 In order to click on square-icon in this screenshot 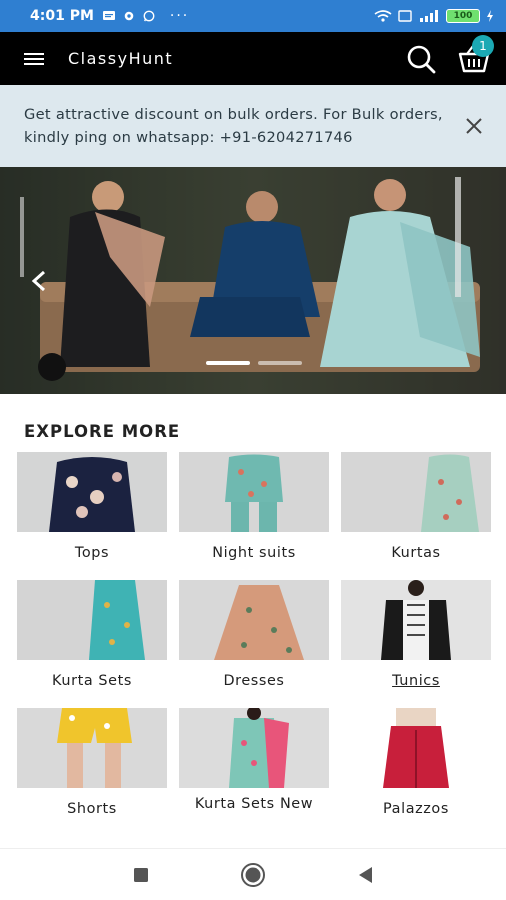, I will do `click(141, 874)`.